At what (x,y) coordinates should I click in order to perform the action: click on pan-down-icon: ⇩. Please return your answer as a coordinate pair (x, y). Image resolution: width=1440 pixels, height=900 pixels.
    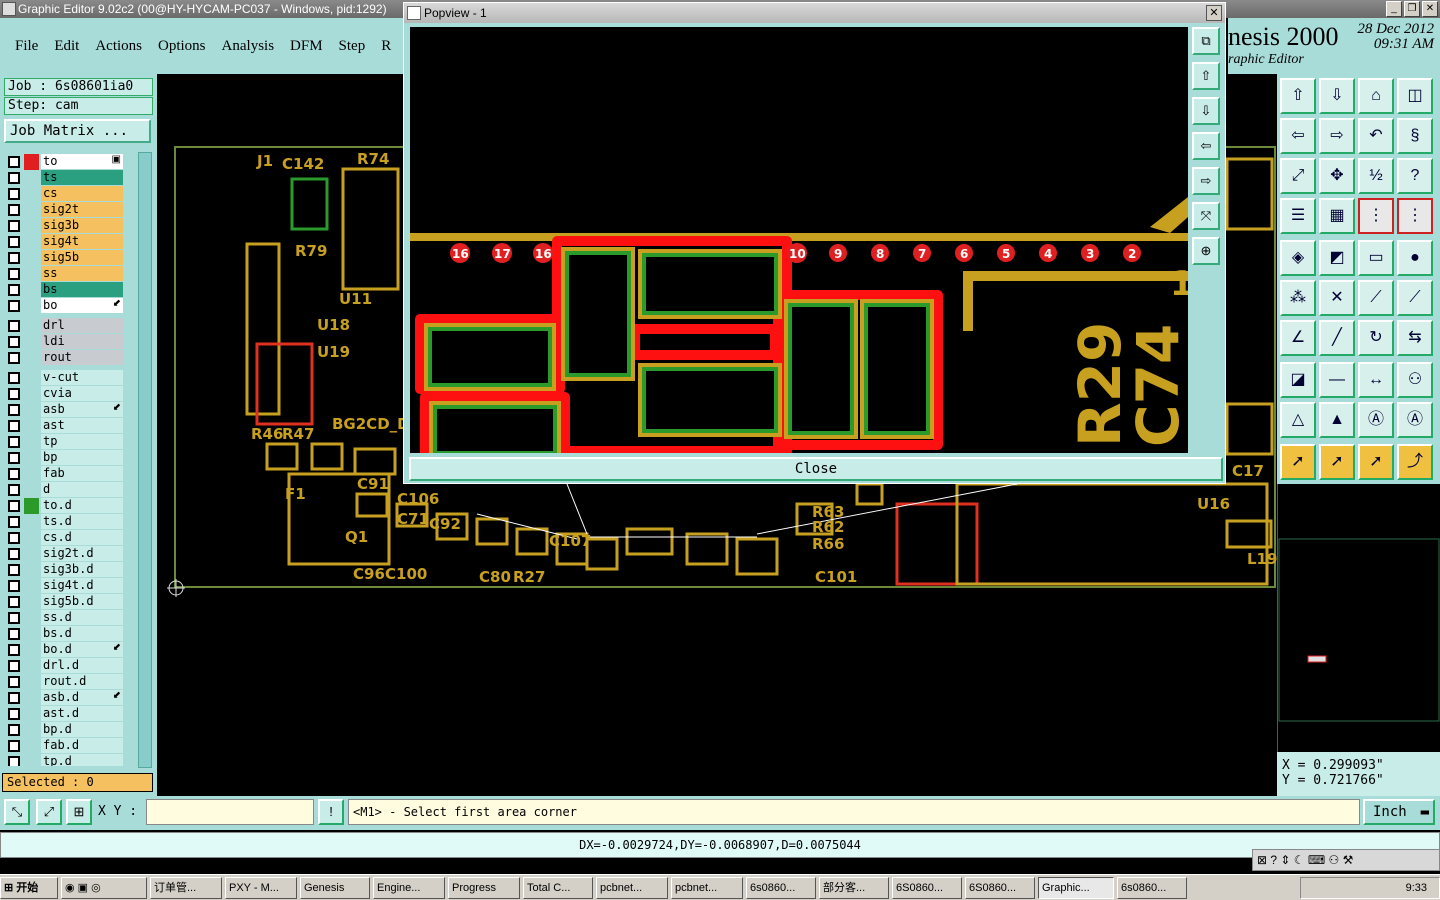
    Looking at the image, I should click on (1206, 111).